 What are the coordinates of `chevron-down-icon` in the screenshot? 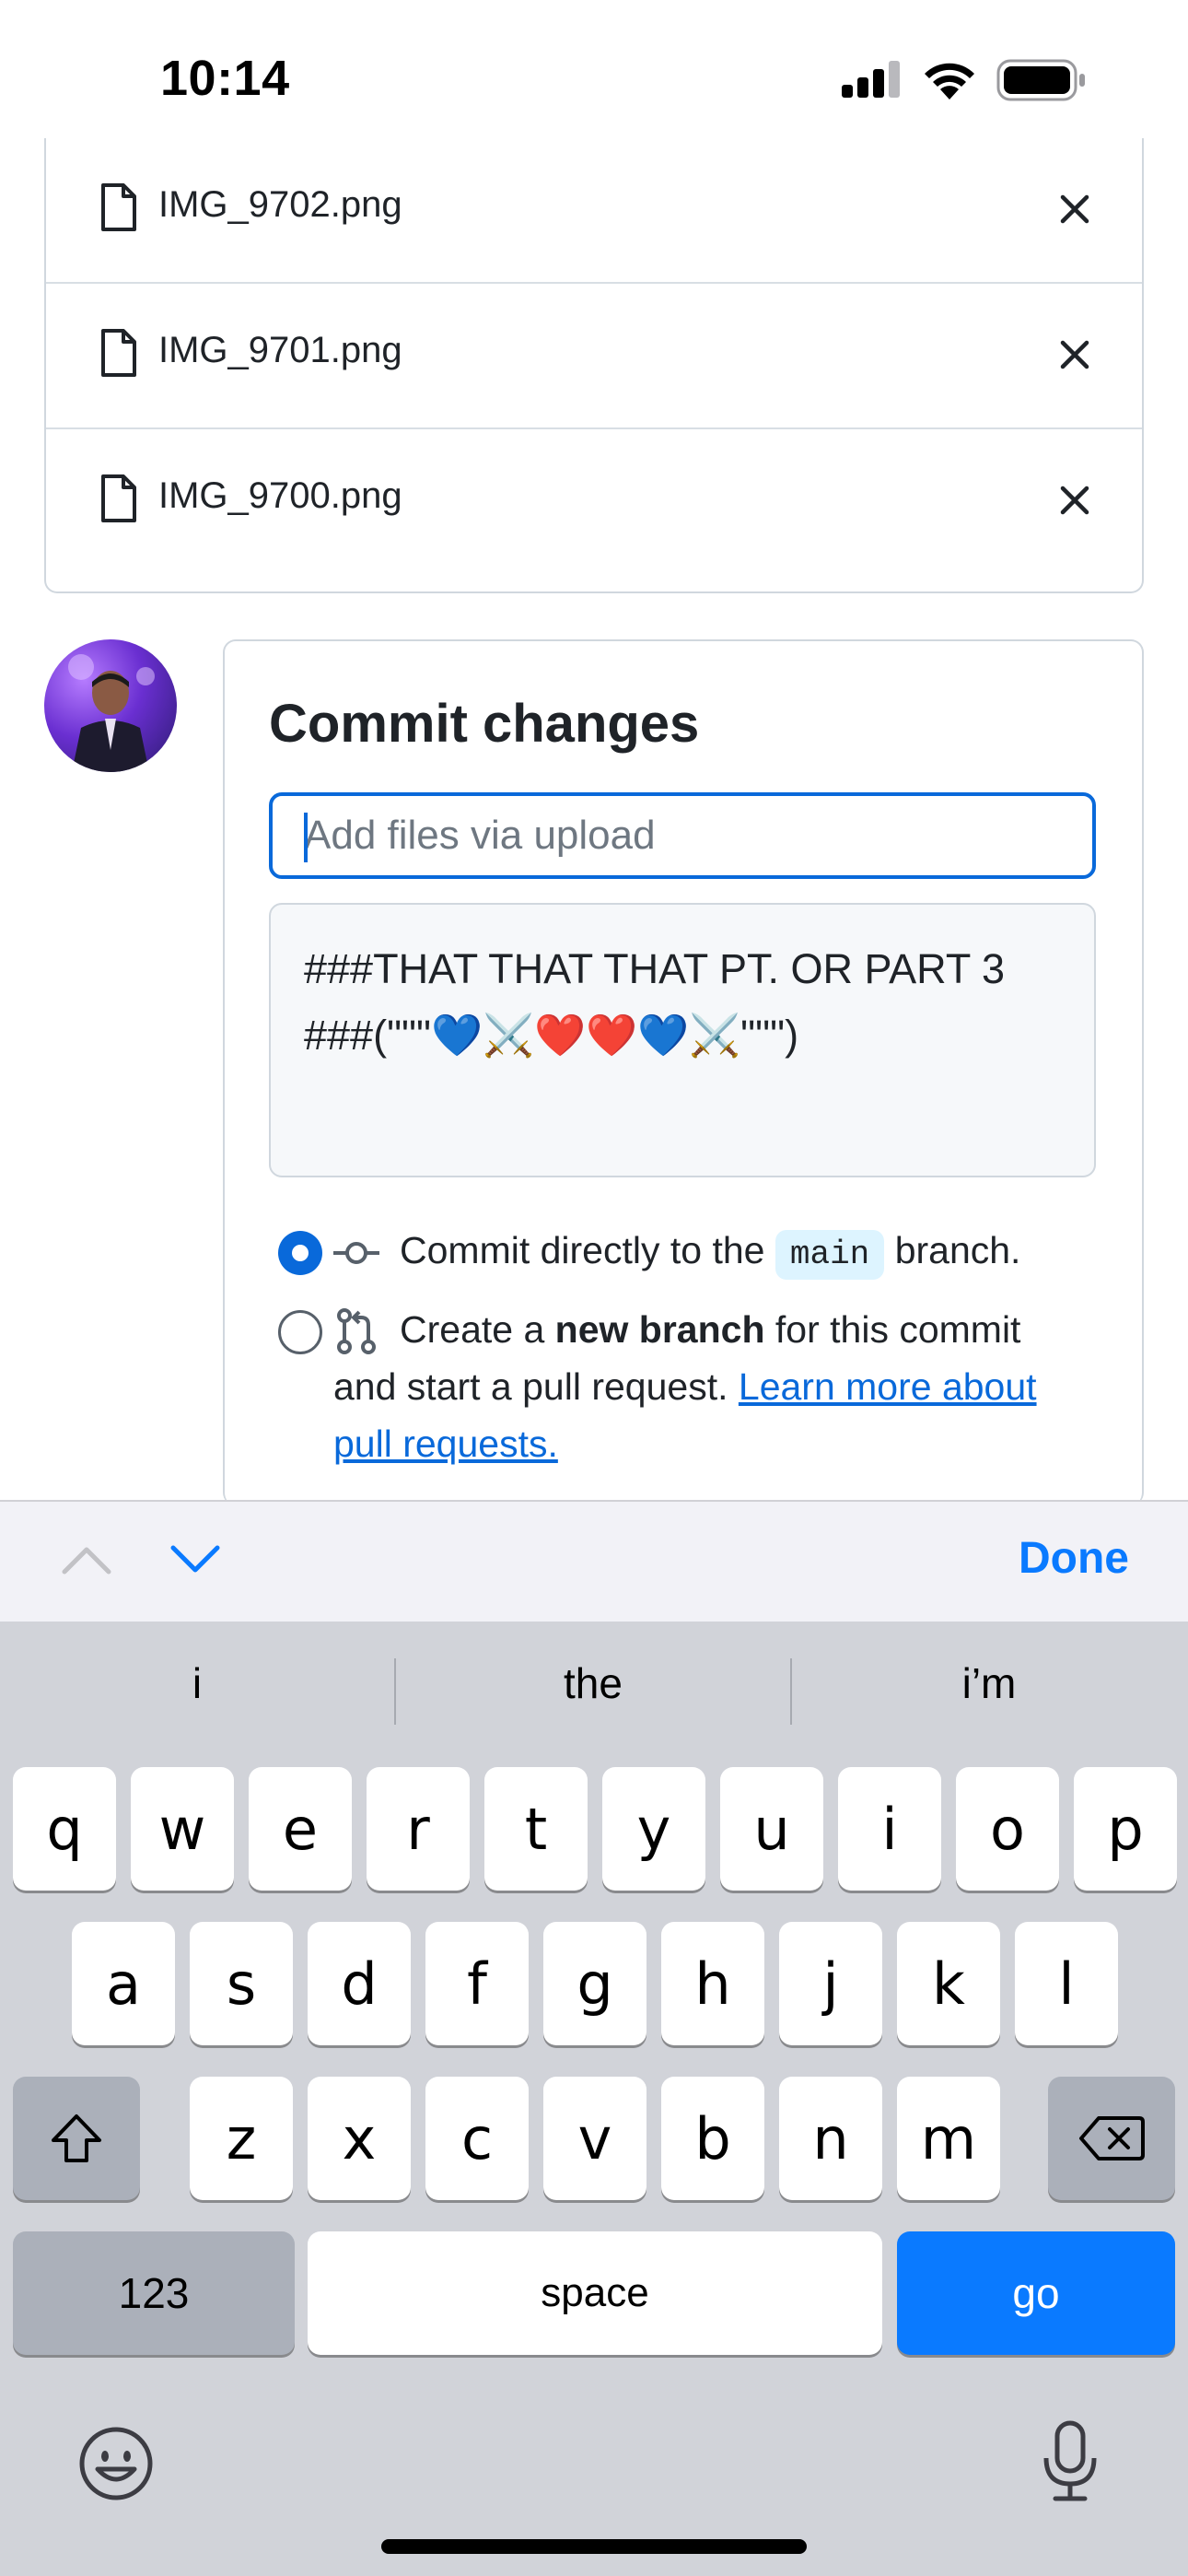 It's located at (195, 1559).